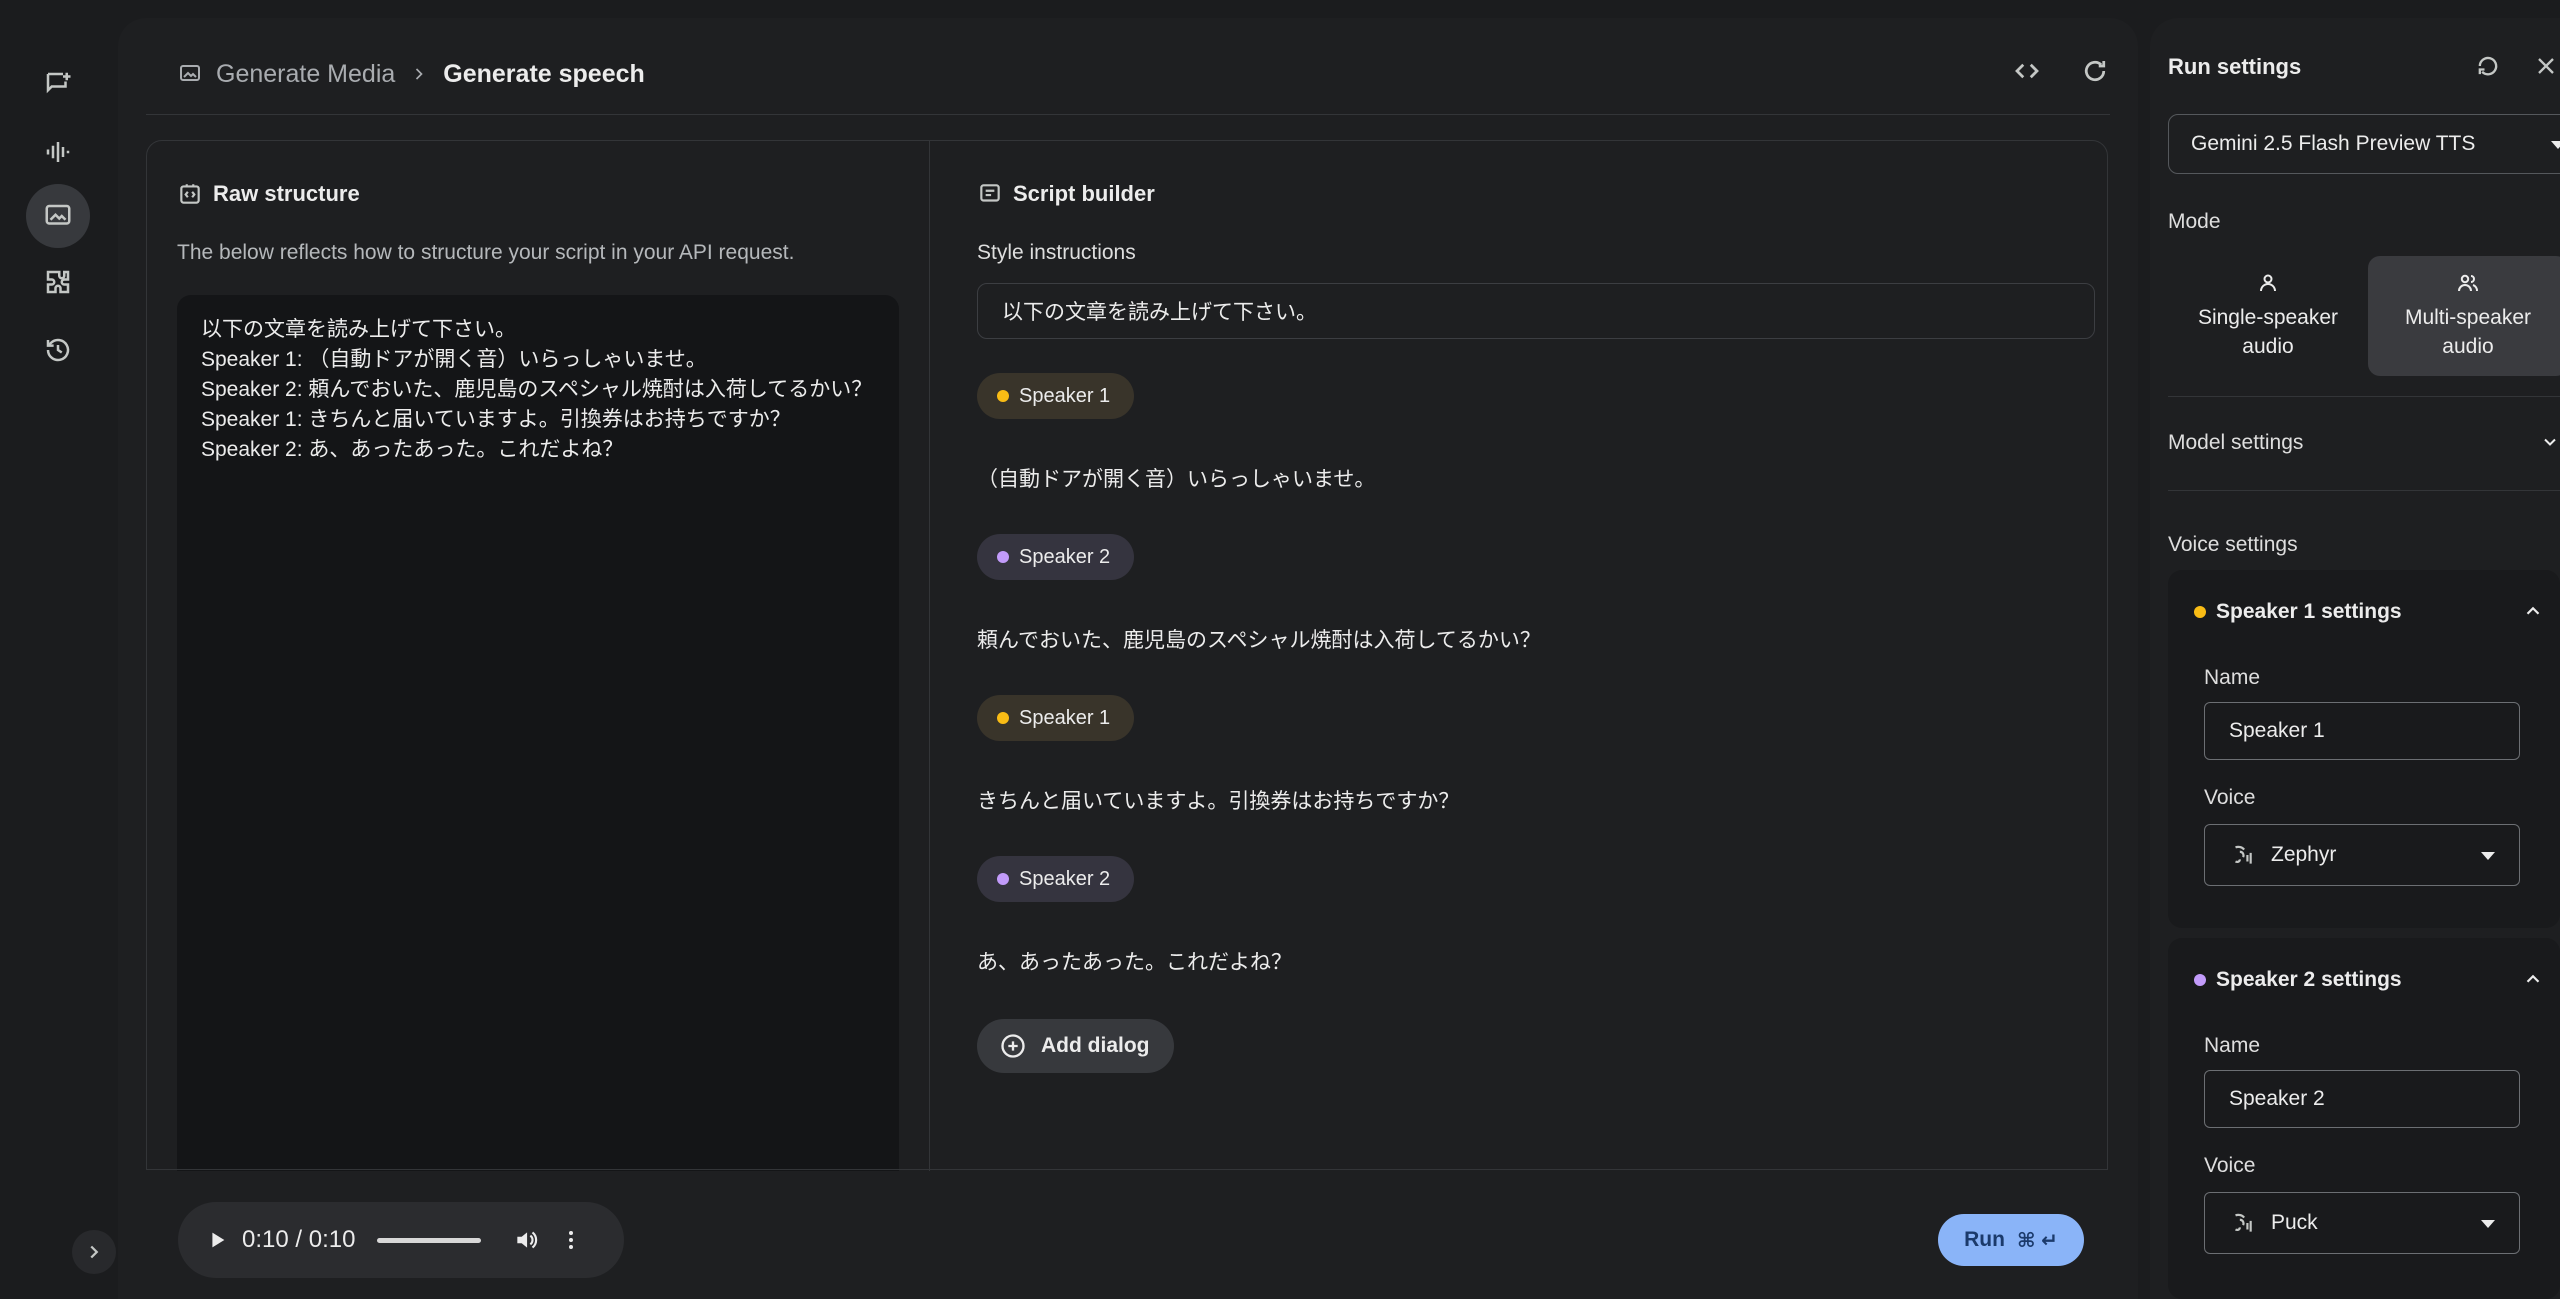 Image resolution: width=2560 pixels, height=1299 pixels. What do you see at coordinates (58, 152) in the screenshot?
I see `stream-audio-icon` at bounding box center [58, 152].